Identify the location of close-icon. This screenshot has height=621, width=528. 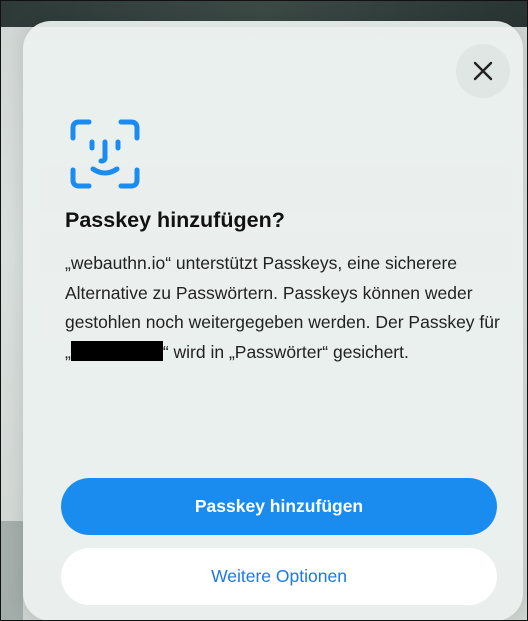
(483, 71).